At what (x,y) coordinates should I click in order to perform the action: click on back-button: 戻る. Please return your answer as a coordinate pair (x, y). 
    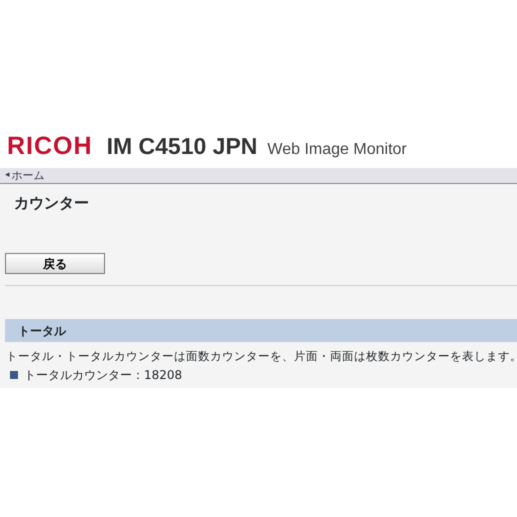
    Looking at the image, I should click on (55, 263).